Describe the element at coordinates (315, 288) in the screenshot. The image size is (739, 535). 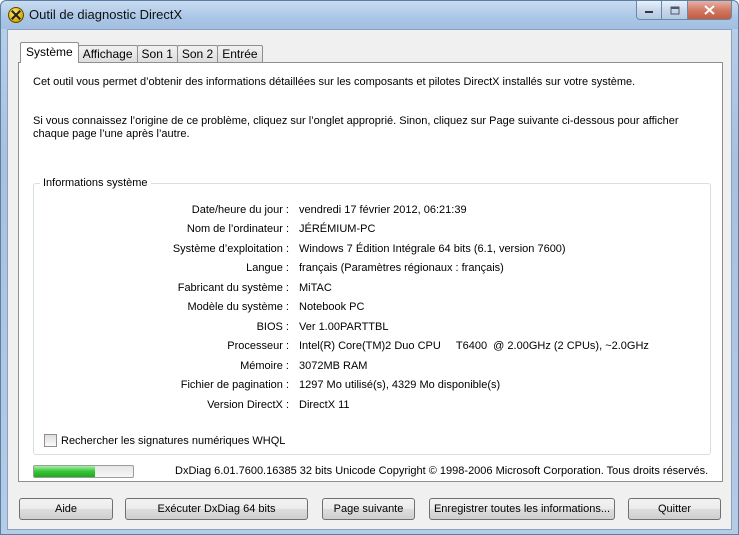
I see `info-value: MiTAC` at that location.